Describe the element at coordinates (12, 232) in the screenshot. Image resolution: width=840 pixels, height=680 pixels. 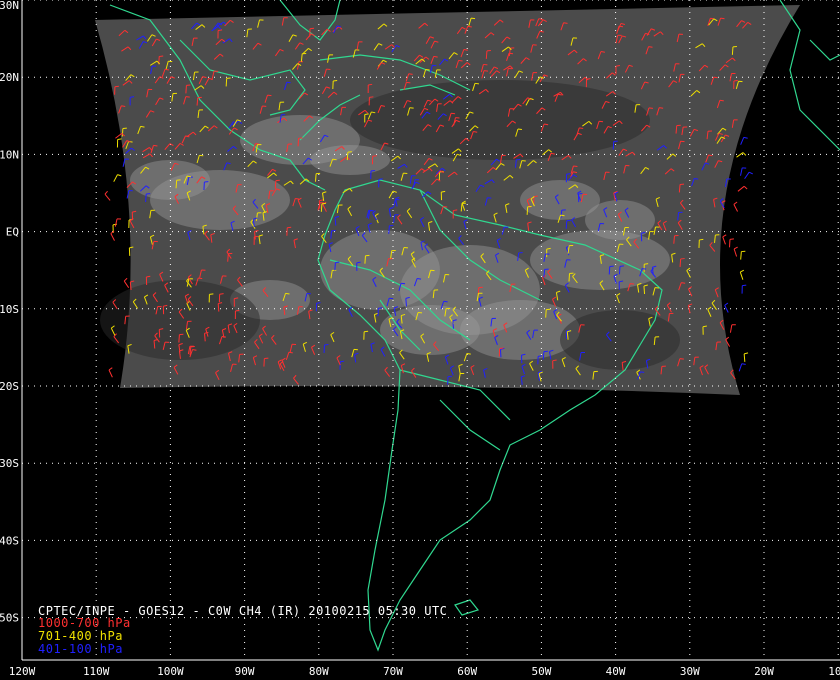
I see `lat-tick-label: EQ` at that location.